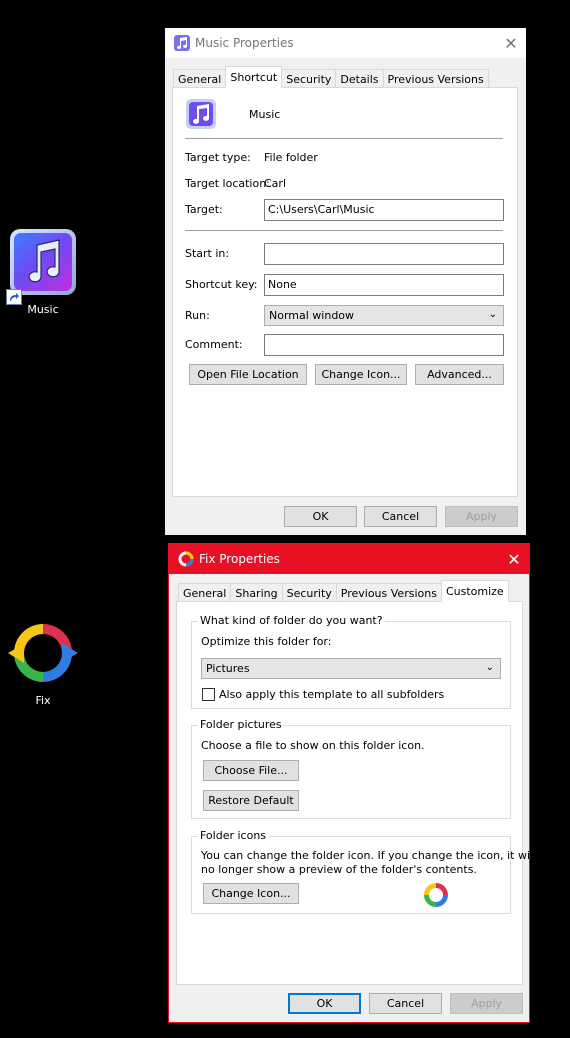 This screenshot has height=1038, width=570. I want to click on tab-shortcut: Shortcut, so click(254, 77).